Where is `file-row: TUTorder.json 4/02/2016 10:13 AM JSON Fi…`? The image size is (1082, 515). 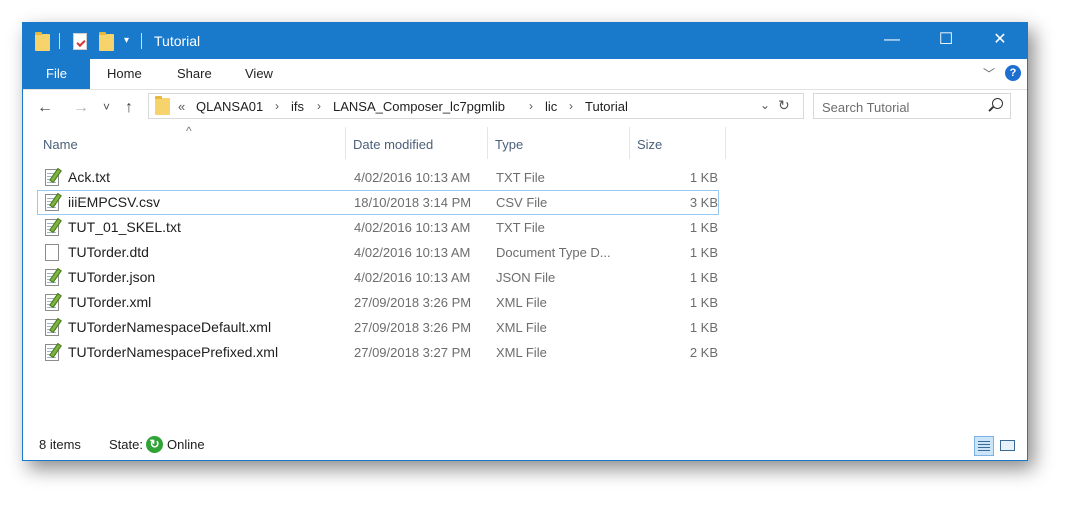 file-row: TUTorder.json 4/02/2016 10:13 AM JSON Fi… is located at coordinates (378, 277).